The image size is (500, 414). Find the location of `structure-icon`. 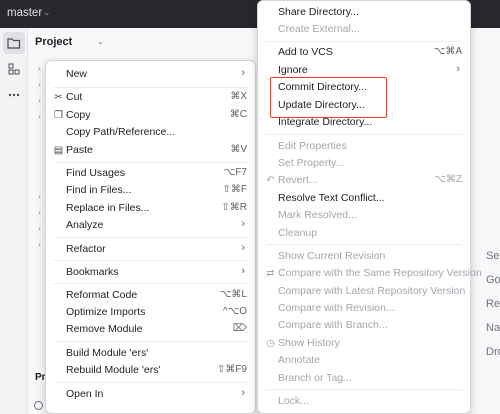

structure-icon is located at coordinates (14, 69).